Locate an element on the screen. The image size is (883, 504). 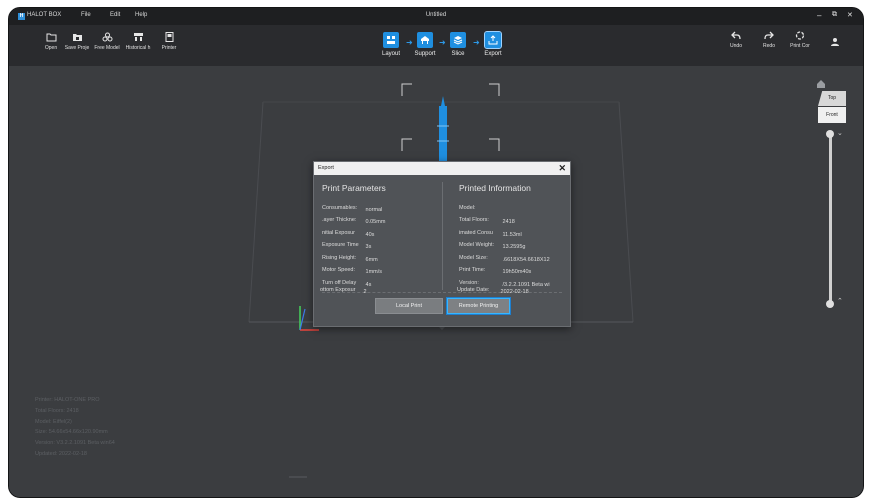
info-size: Size: 54.66x54.66x120.90mm is located at coordinates (71, 432).